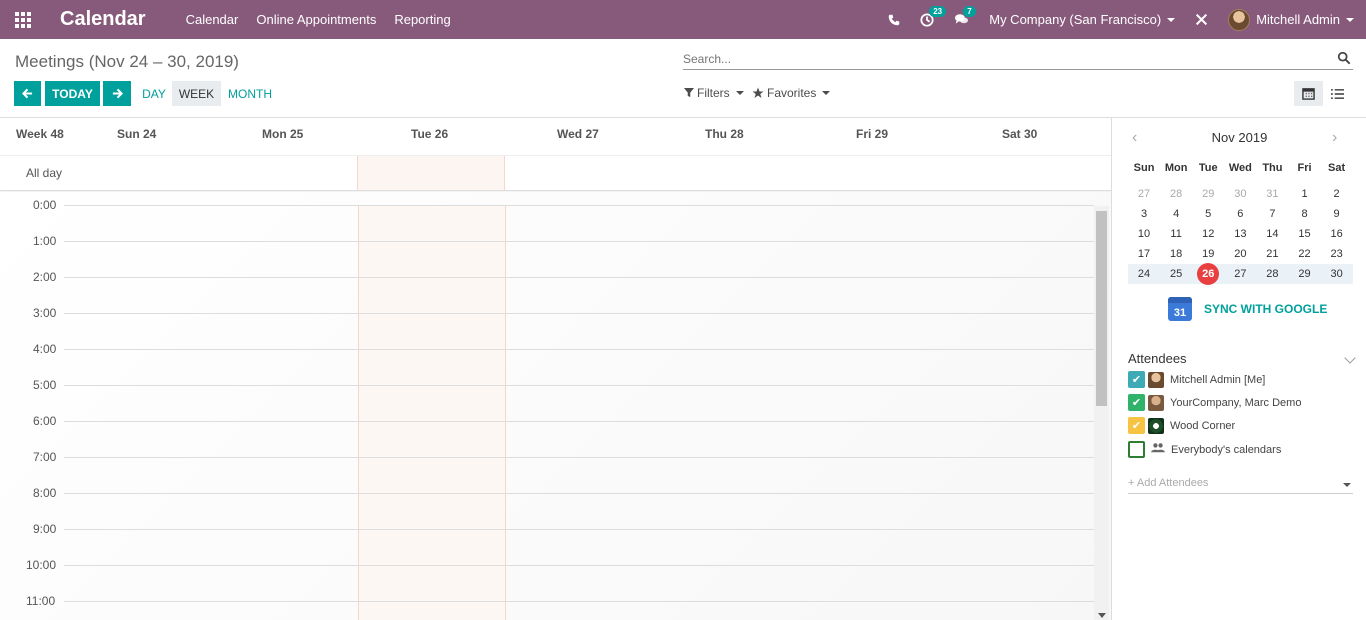  Describe the element at coordinates (872, 134) in the screenshot. I see `day-header-fri: Fri 29` at that location.